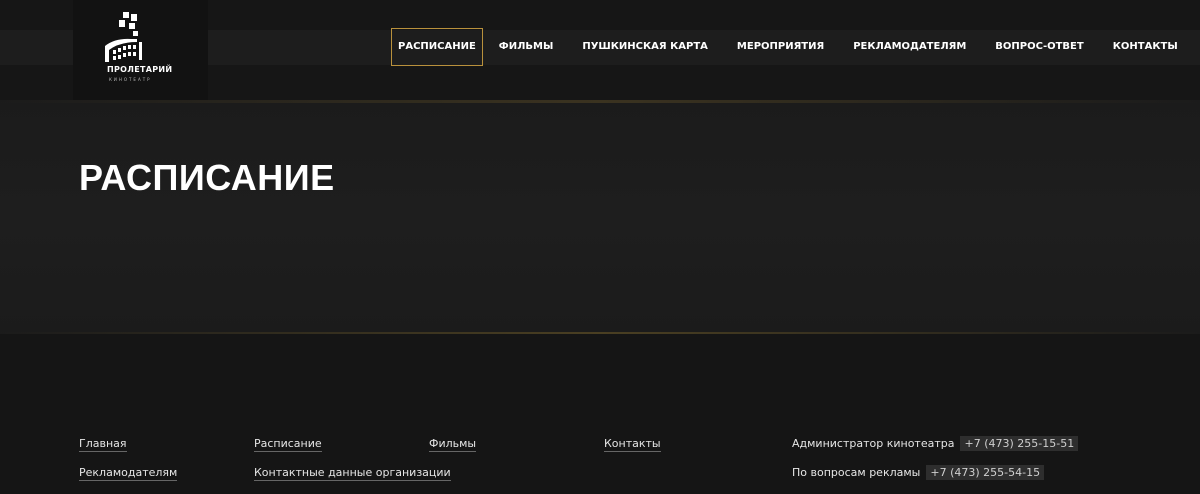 This screenshot has height=494, width=1200. Describe the element at coordinates (526, 47) in the screenshot. I see `nav-item-films: ФИЛЬМЫ` at that location.